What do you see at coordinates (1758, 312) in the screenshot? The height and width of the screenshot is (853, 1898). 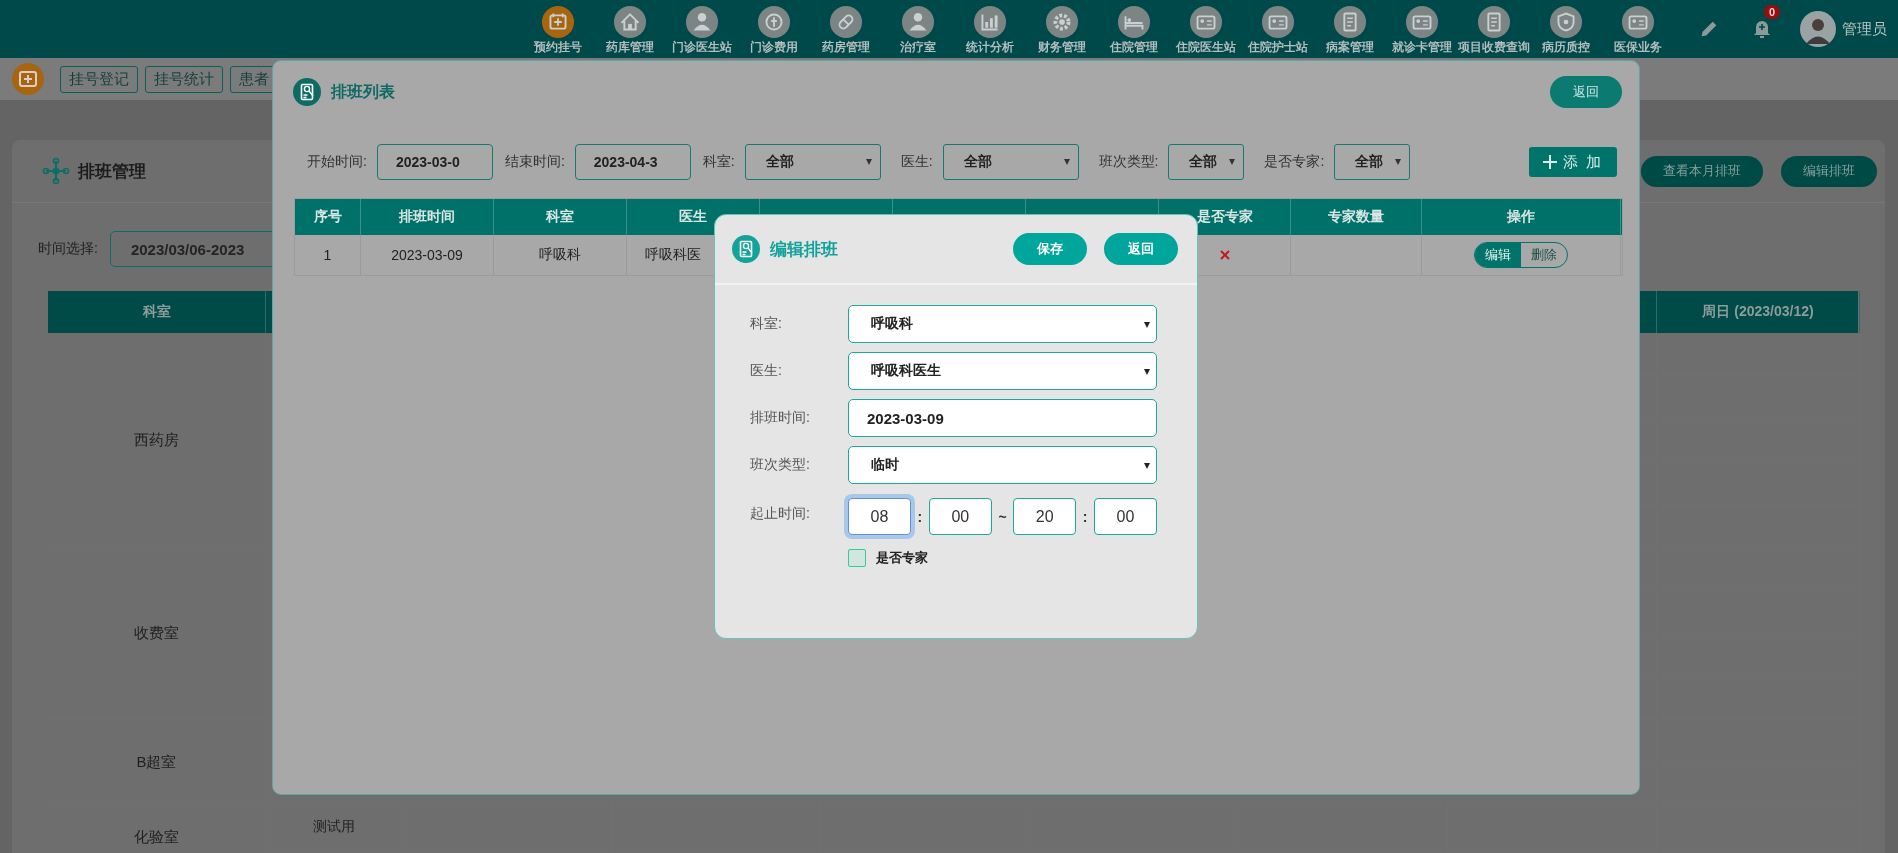 I see `column-header: 周日 (2023/03/12)` at bounding box center [1758, 312].